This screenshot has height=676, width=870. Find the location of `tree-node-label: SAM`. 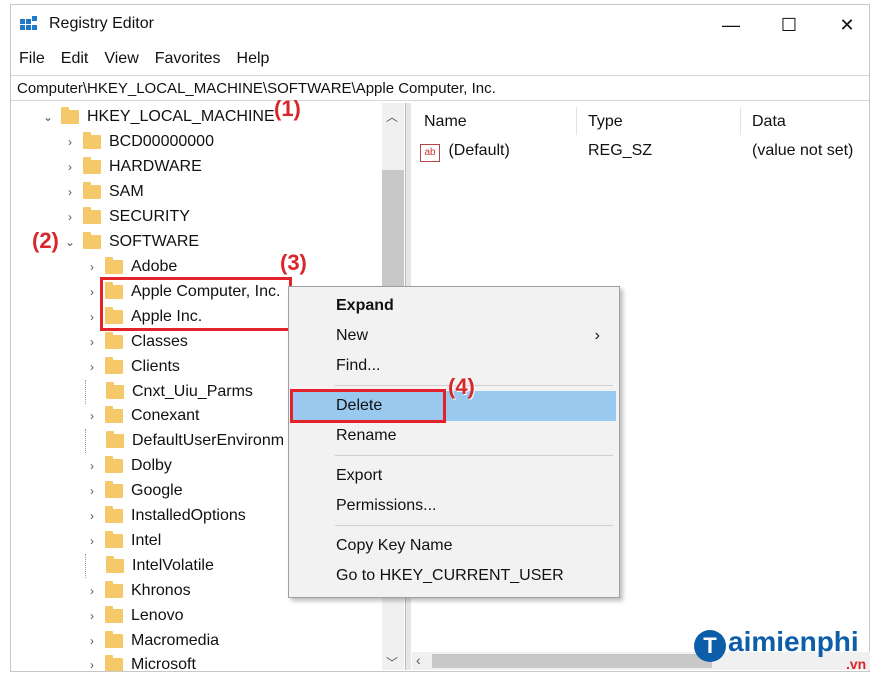

tree-node-label: SAM is located at coordinates (126, 191).